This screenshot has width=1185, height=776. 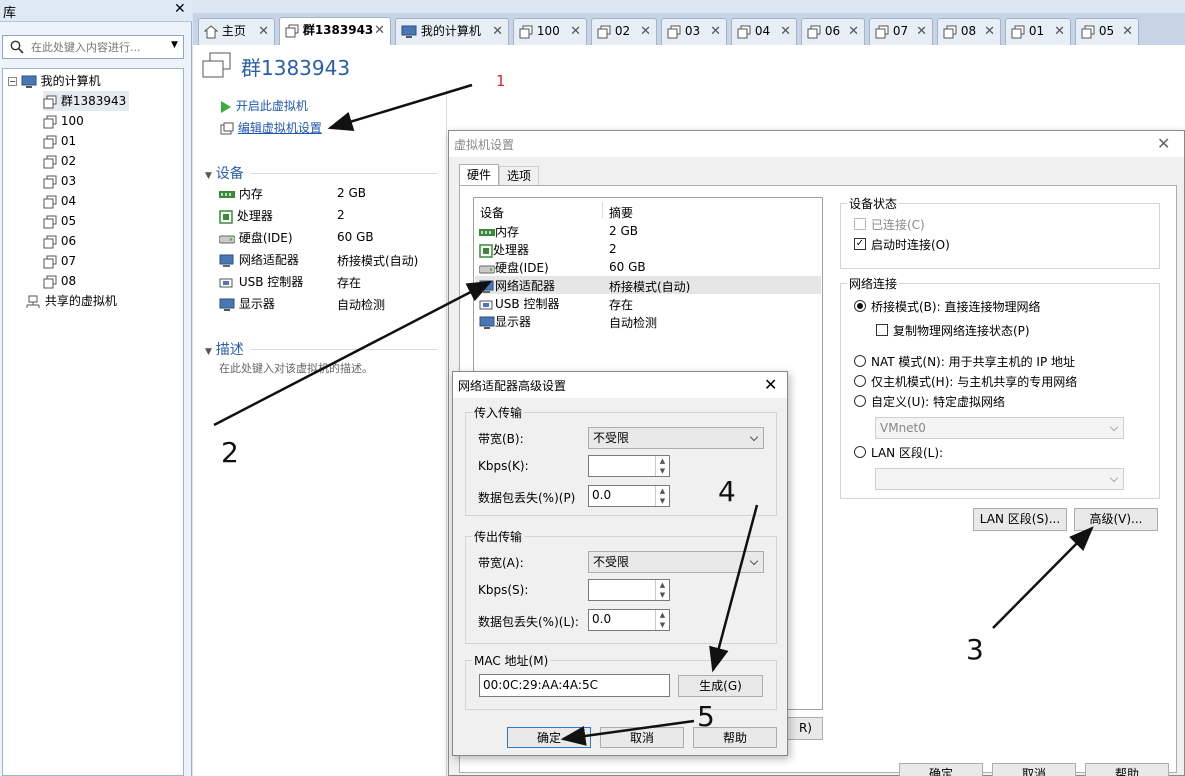 What do you see at coordinates (648, 267) in the screenshot?
I see `device-row: 硬盘(IDE) 60 GB` at bounding box center [648, 267].